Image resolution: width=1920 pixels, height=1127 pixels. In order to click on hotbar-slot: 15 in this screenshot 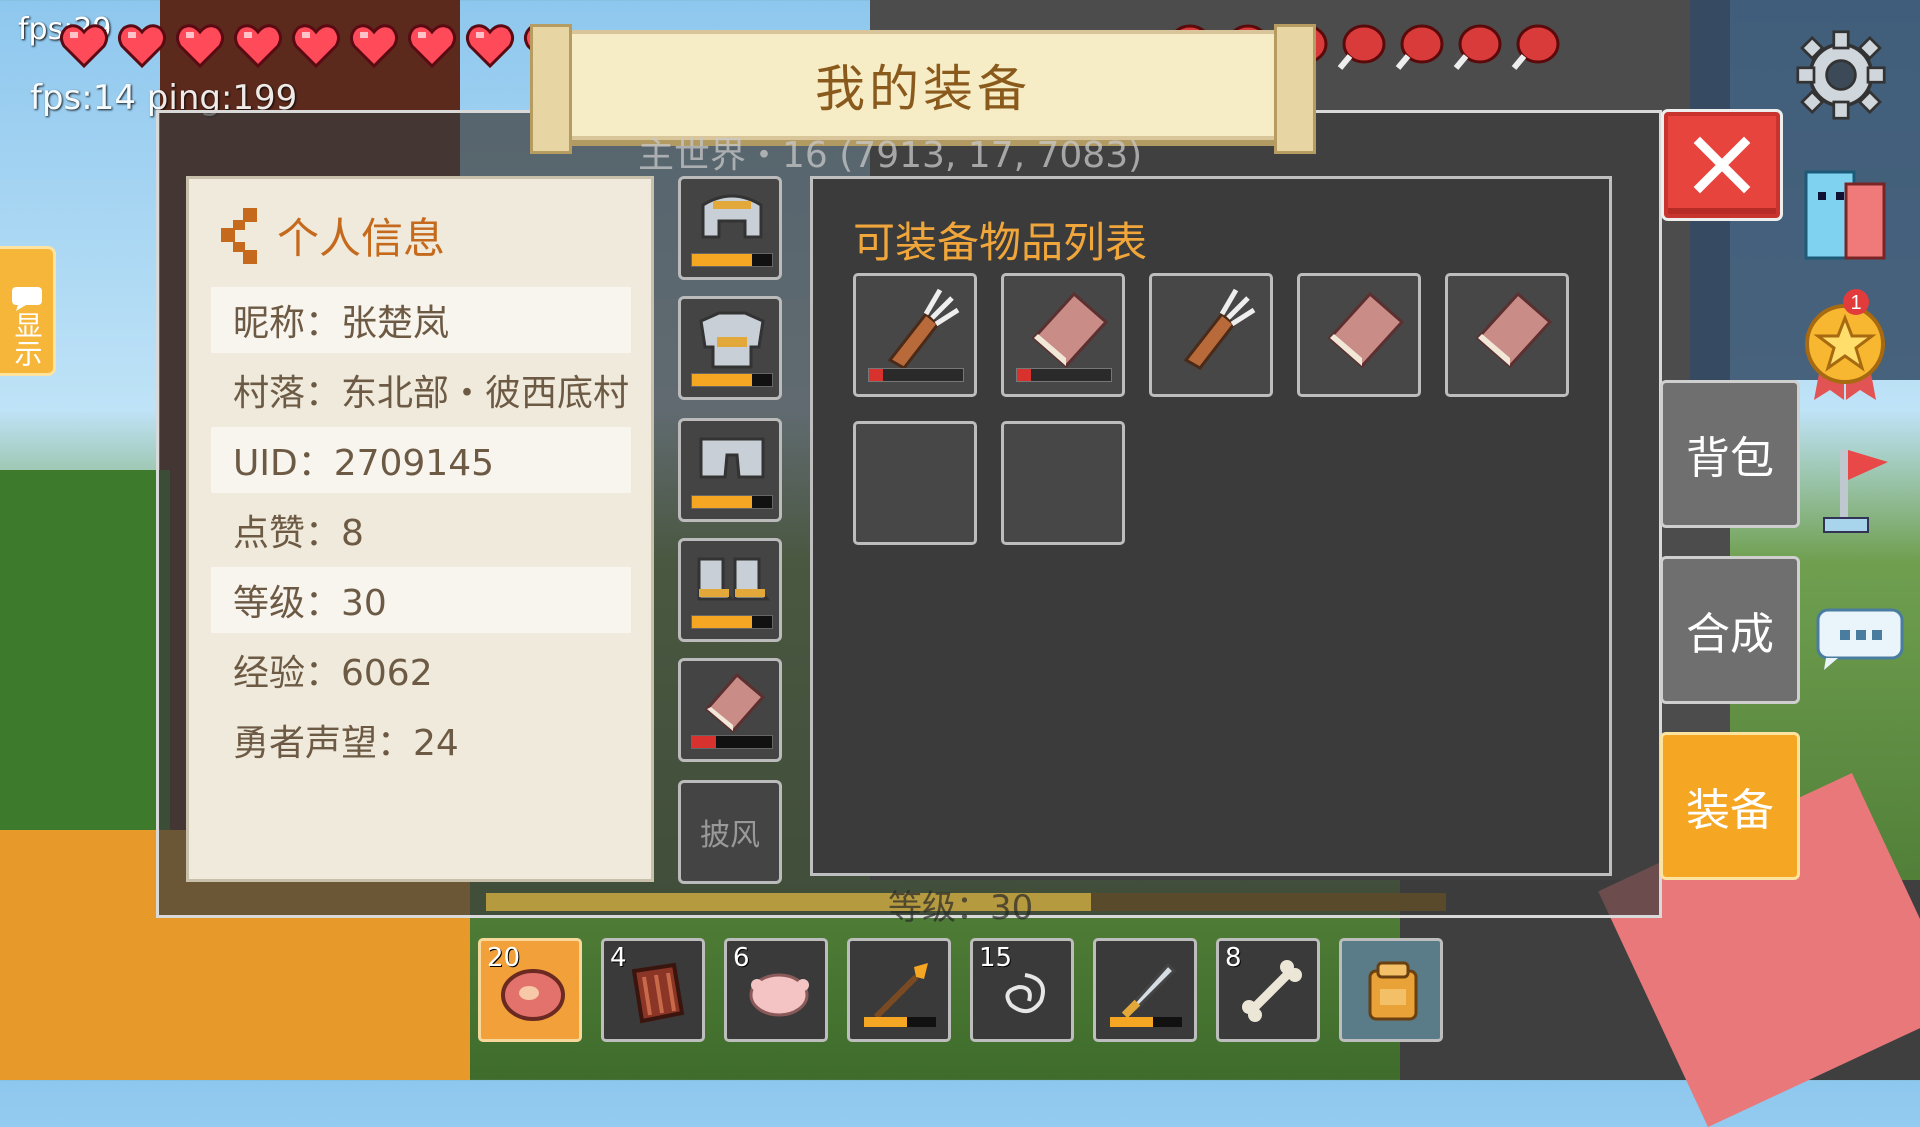, I will do `click(1022, 990)`.